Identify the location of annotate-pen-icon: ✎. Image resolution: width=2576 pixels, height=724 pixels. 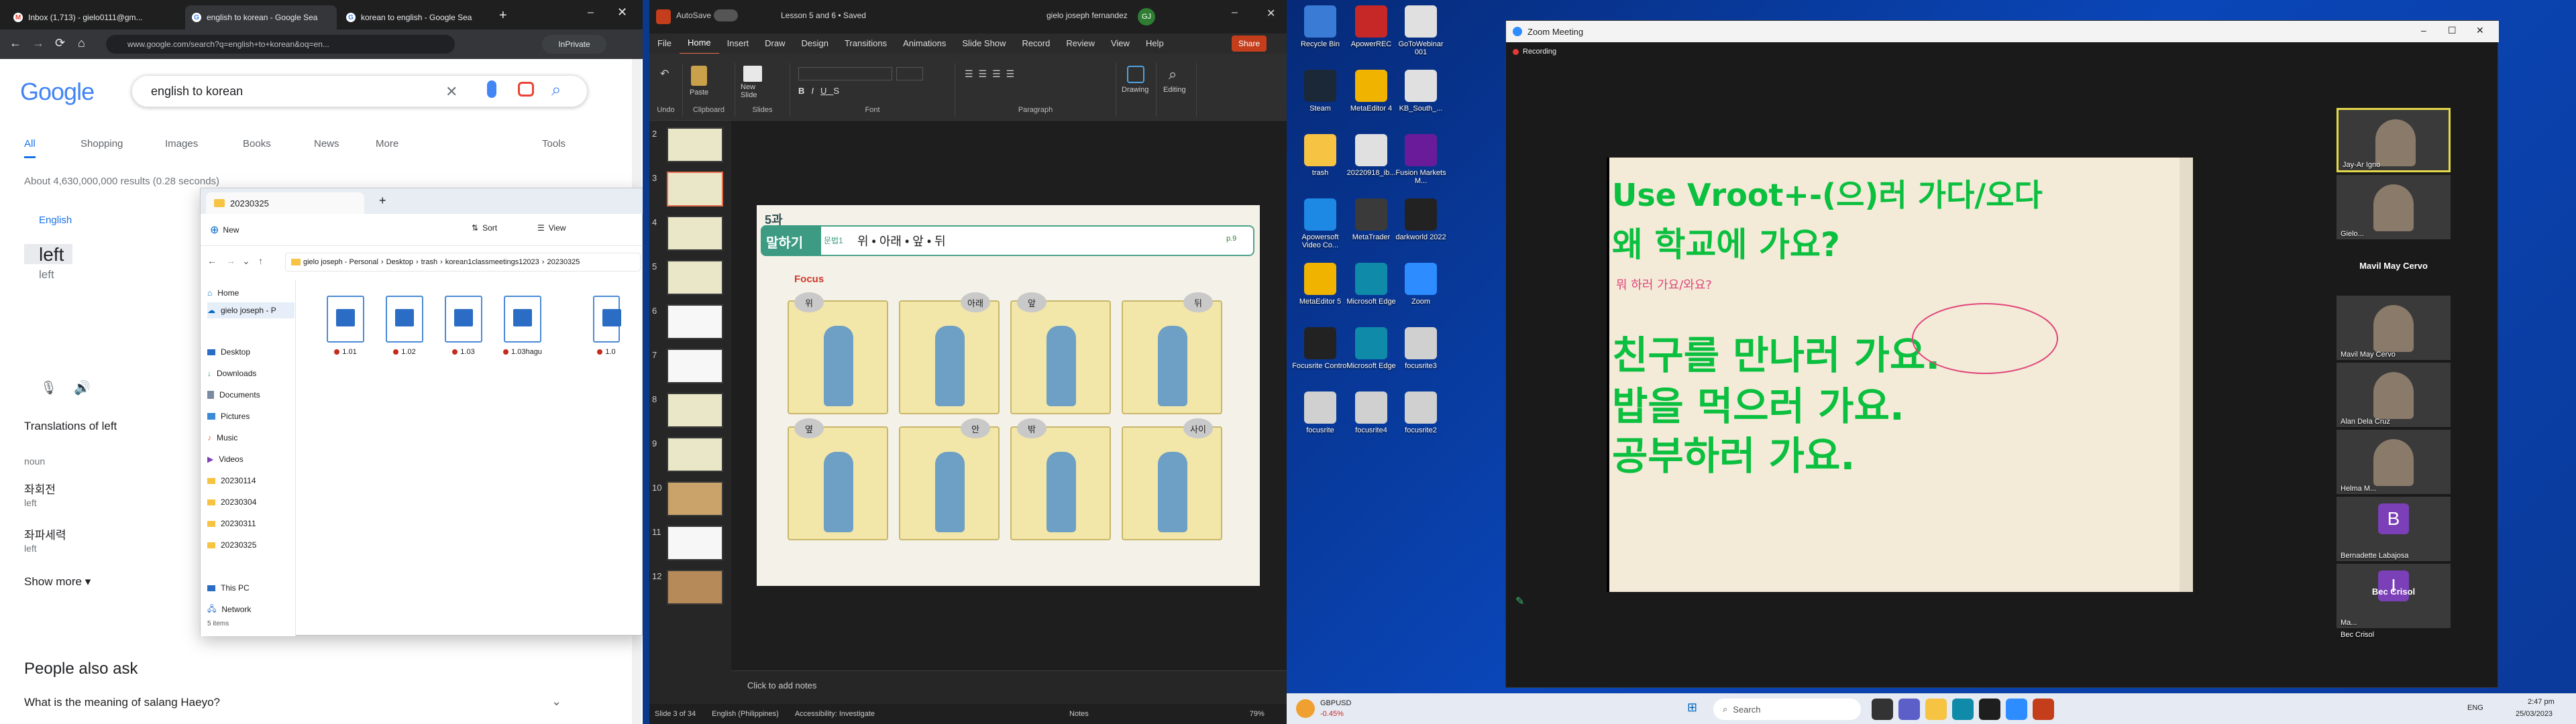
(1519, 601).